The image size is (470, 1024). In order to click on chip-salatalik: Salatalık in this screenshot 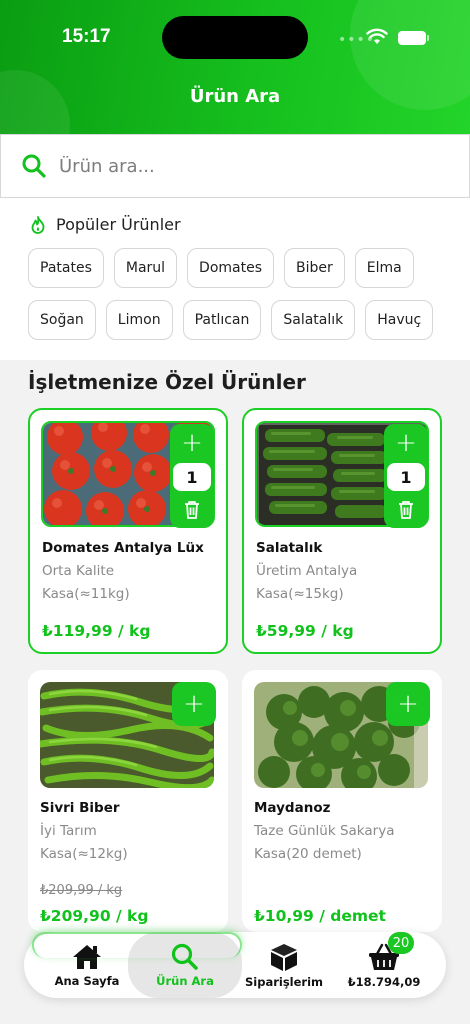, I will do `click(313, 320)`.